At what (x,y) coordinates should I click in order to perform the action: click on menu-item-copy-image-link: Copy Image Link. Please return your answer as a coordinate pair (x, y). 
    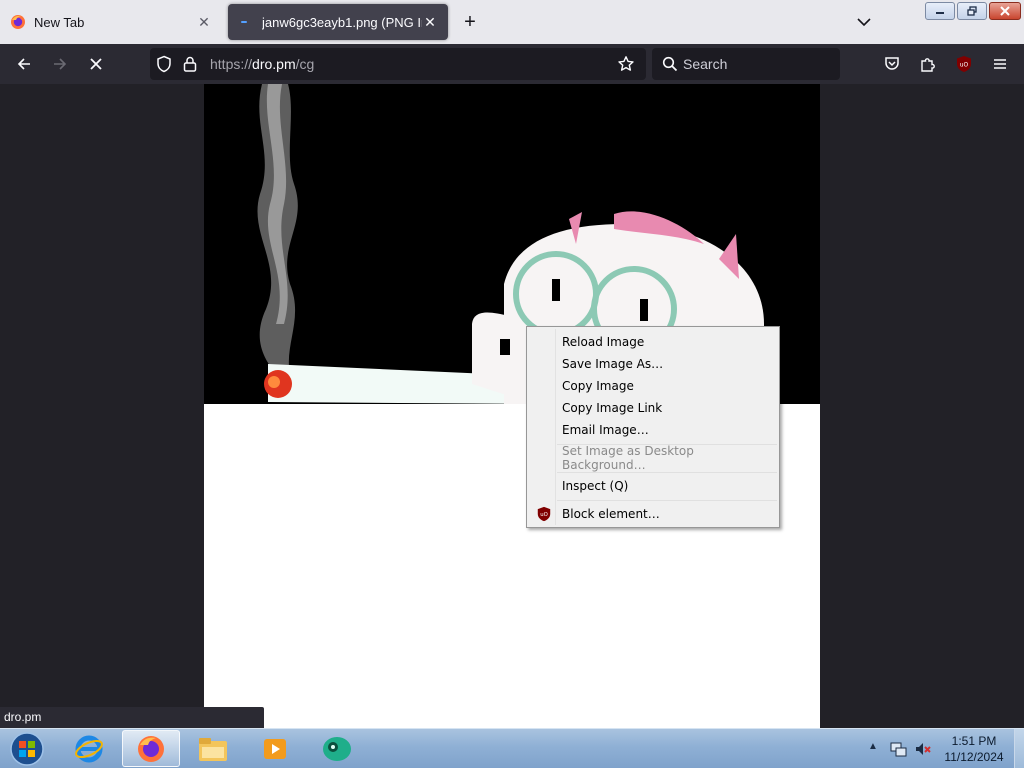
    Looking at the image, I should click on (653, 408).